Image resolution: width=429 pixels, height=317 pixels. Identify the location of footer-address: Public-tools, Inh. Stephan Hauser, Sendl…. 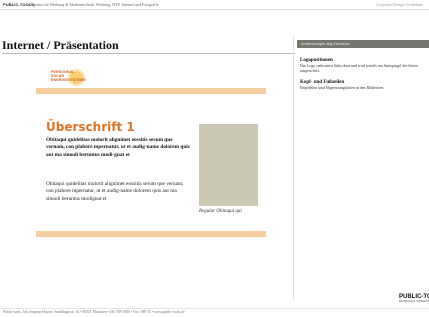
(94, 312).